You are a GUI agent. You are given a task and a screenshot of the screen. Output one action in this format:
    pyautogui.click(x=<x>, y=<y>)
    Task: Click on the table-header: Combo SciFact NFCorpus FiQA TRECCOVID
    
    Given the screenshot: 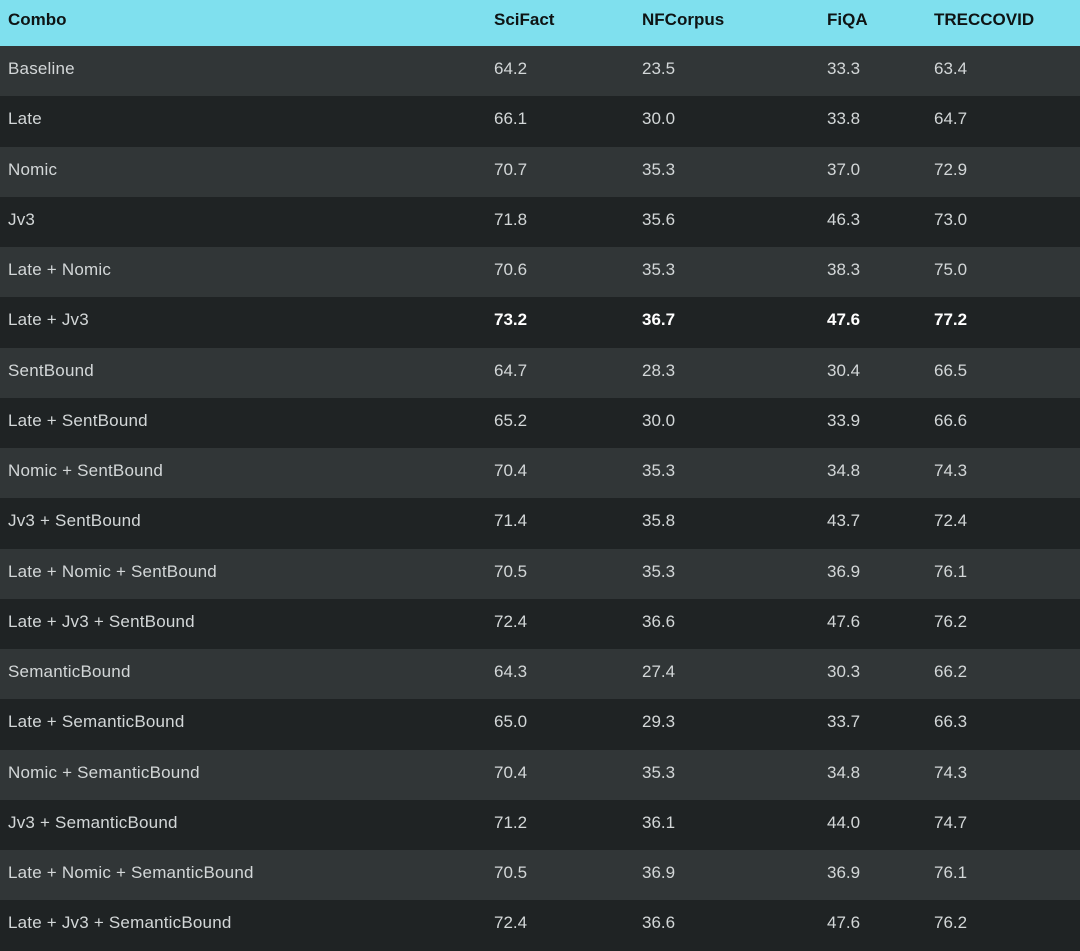 What is the action you would take?
    pyautogui.click(x=540, y=23)
    